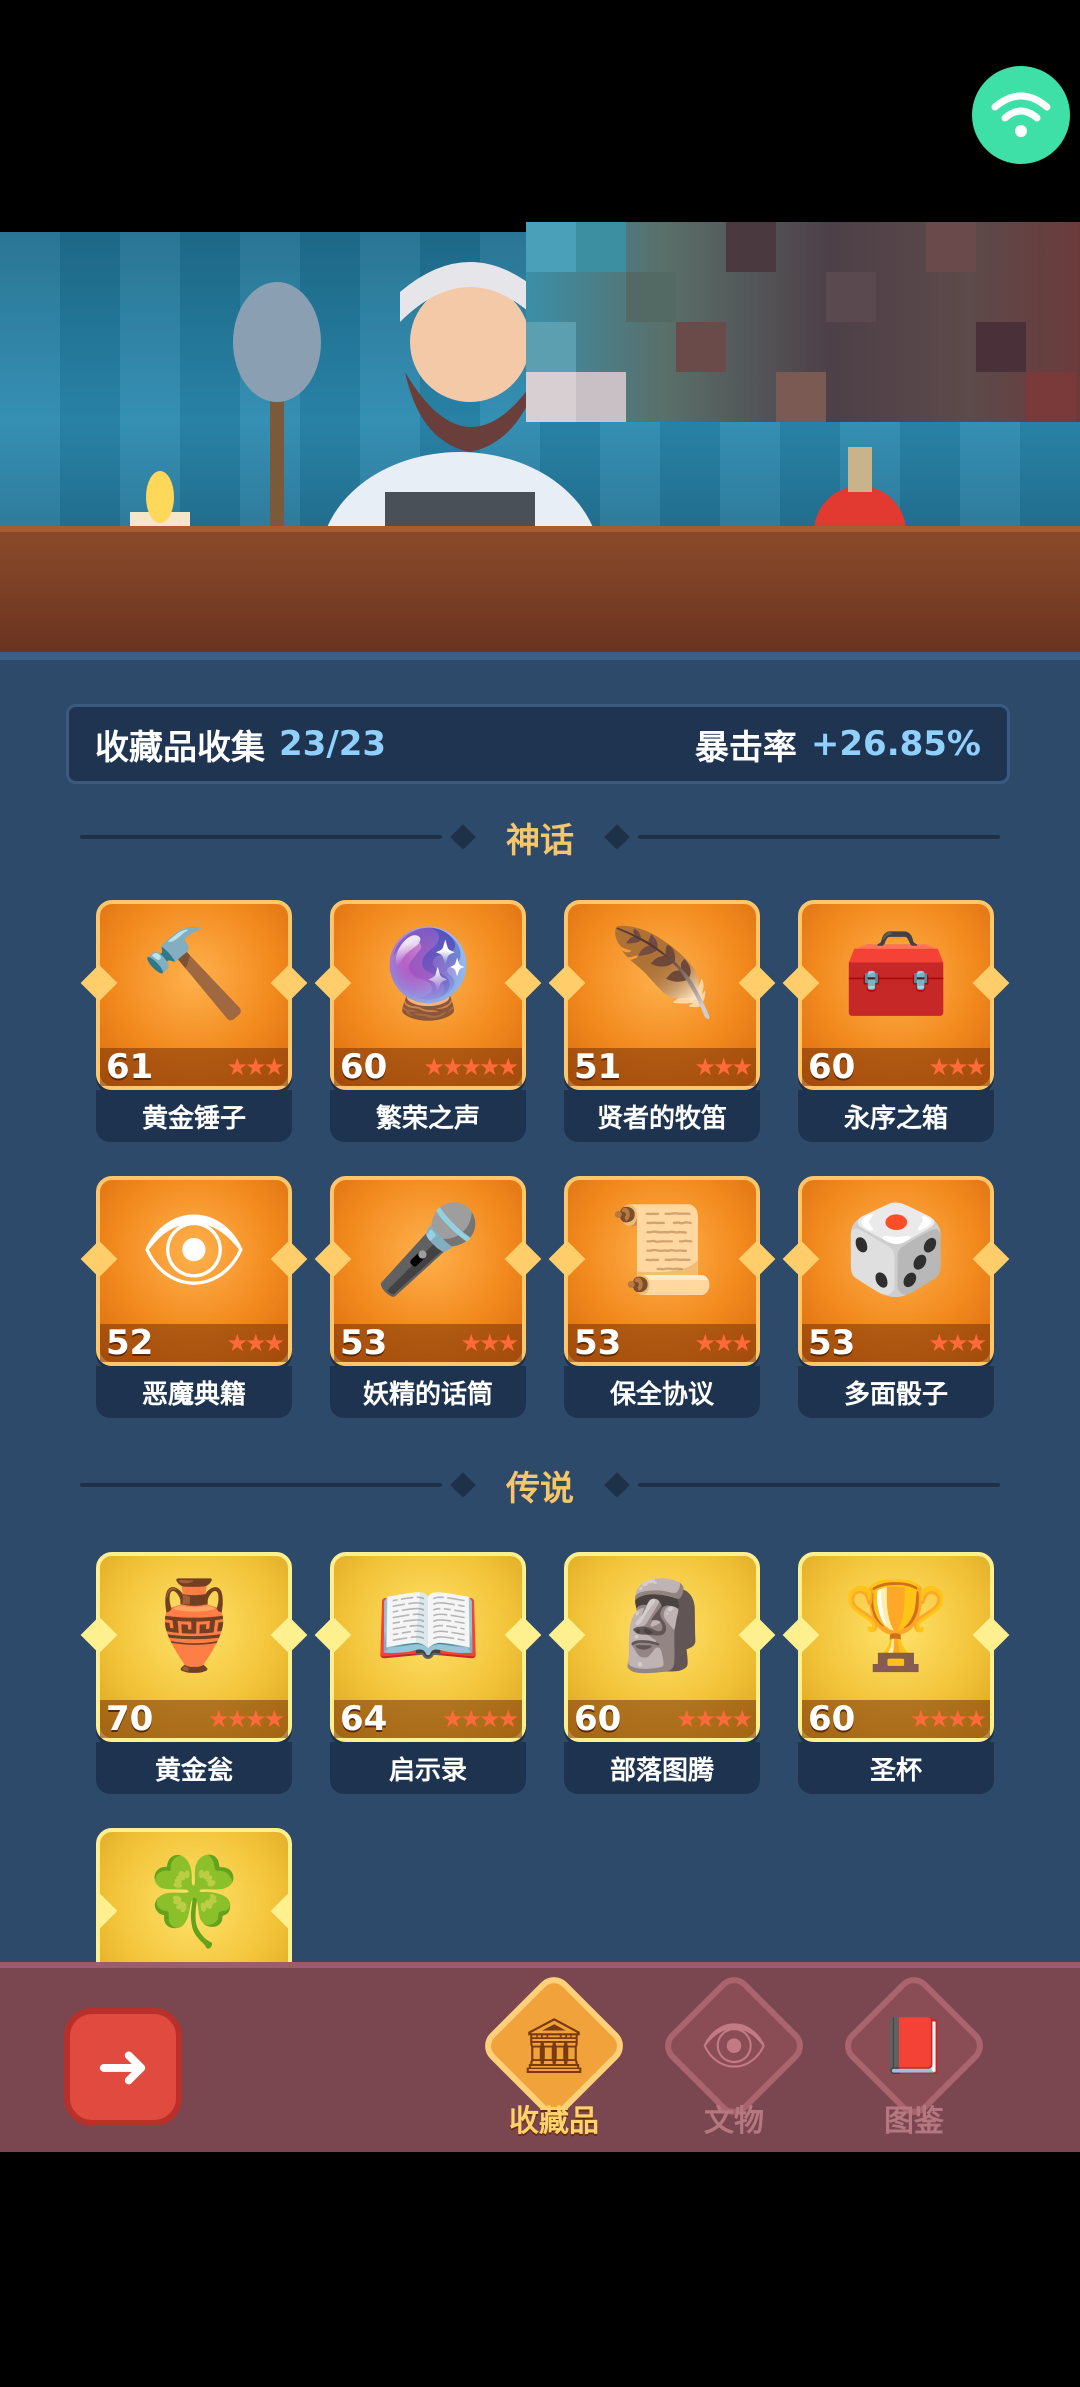 The width and height of the screenshot is (1080, 2387). I want to click on bottom-letterbox, so click(540, 2269).